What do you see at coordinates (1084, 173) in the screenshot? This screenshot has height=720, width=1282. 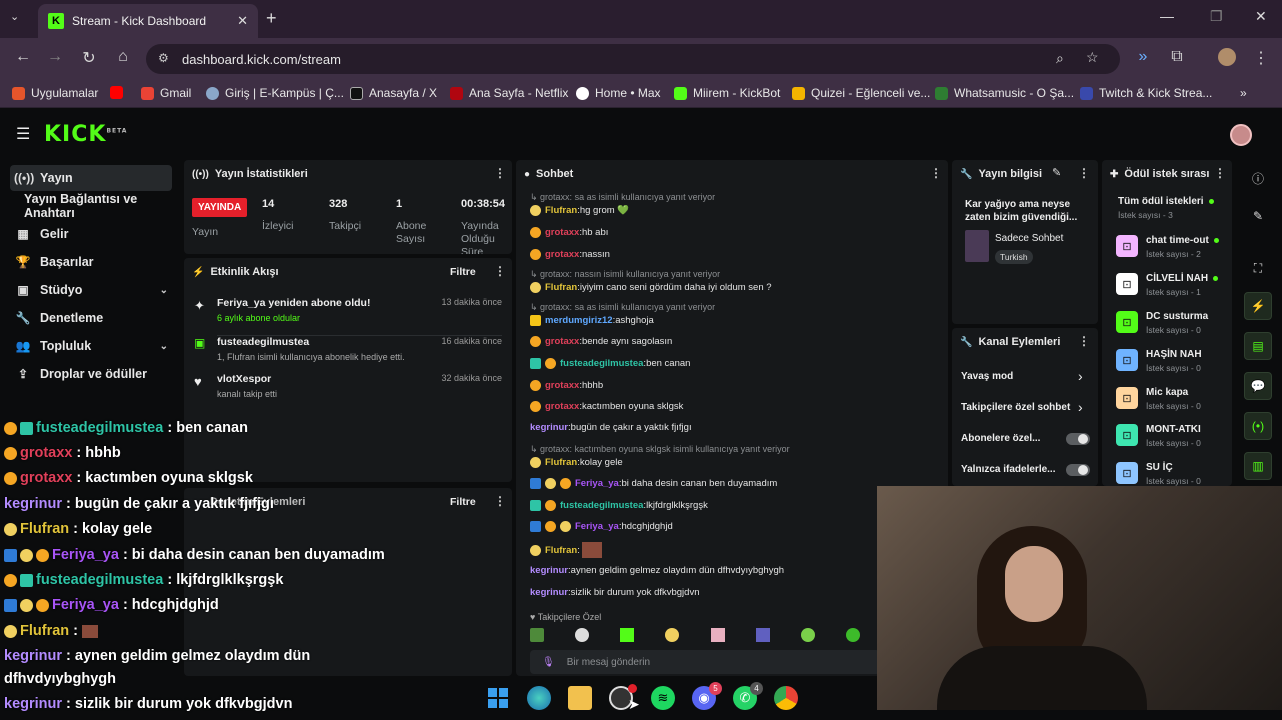 I see `stream-info-menu-icon: ⋮` at bounding box center [1084, 173].